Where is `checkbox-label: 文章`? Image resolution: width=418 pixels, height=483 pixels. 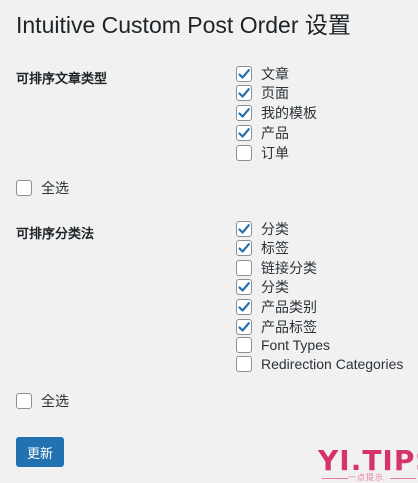
checkbox-label: 文章 is located at coordinates (275, 74).